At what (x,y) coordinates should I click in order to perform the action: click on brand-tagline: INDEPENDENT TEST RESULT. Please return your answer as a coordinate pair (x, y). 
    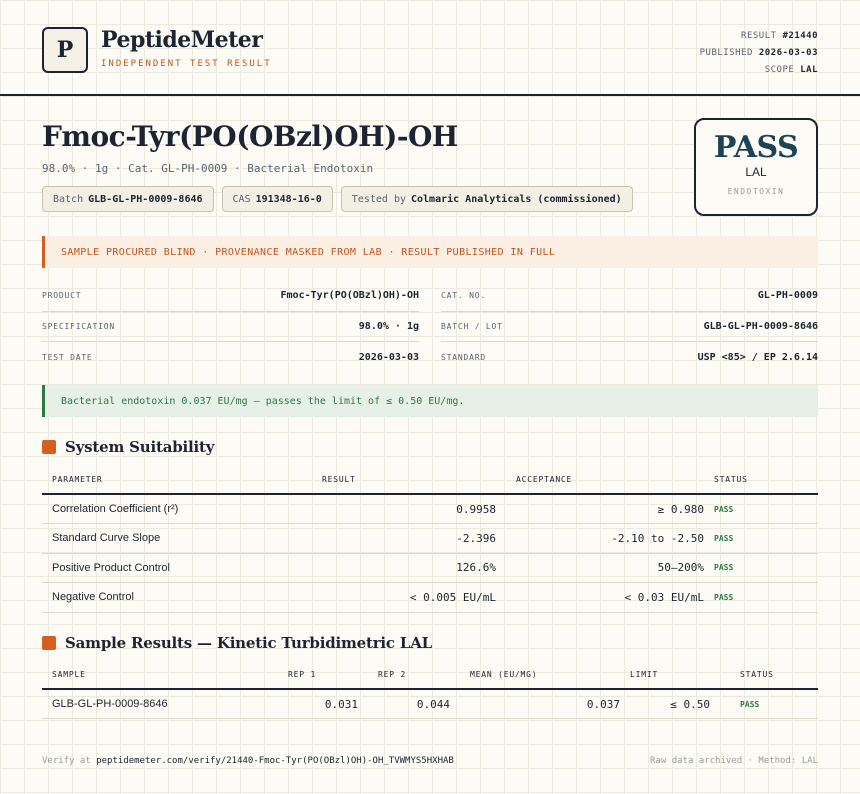
    Looking at the image, I should click on (186, 64).